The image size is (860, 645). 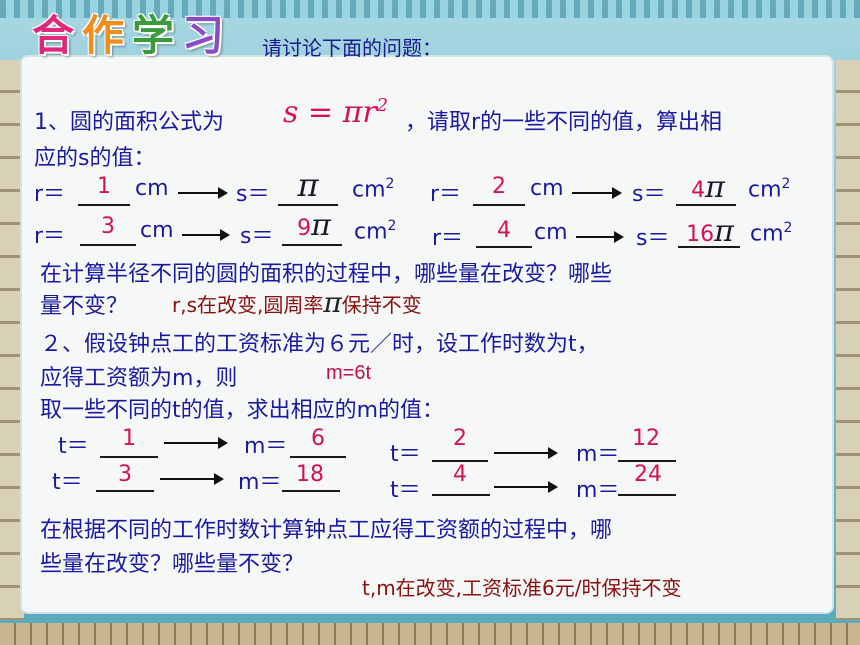 What do you see at coordinates (646, 438) in the screenshot?
I see `m-value: 12` at bounding box center [646, 438].